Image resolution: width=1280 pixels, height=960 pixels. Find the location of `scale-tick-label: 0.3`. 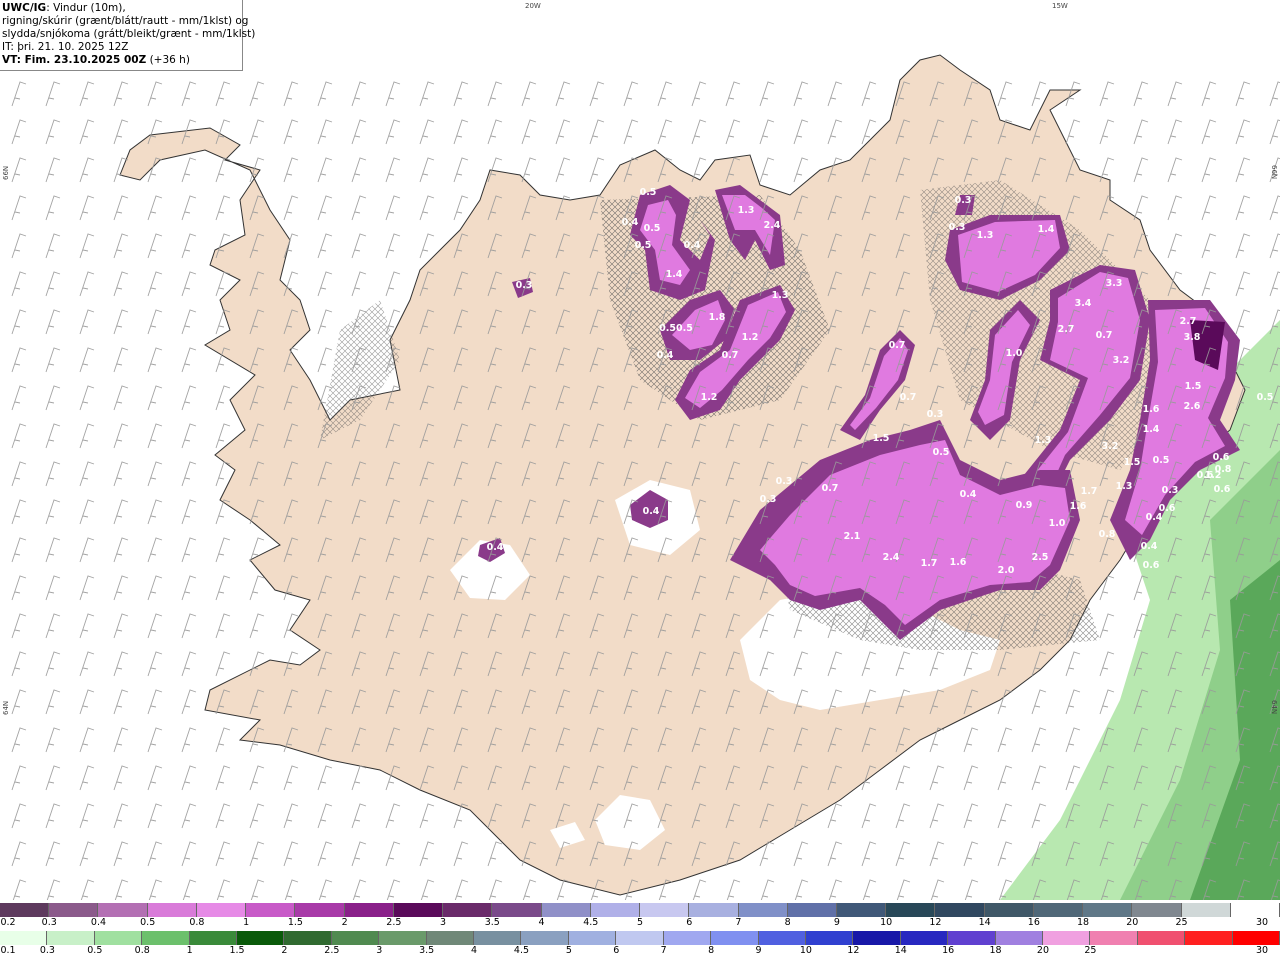

scale-tick-label: 0.3 is located at coordinates (47, 950).